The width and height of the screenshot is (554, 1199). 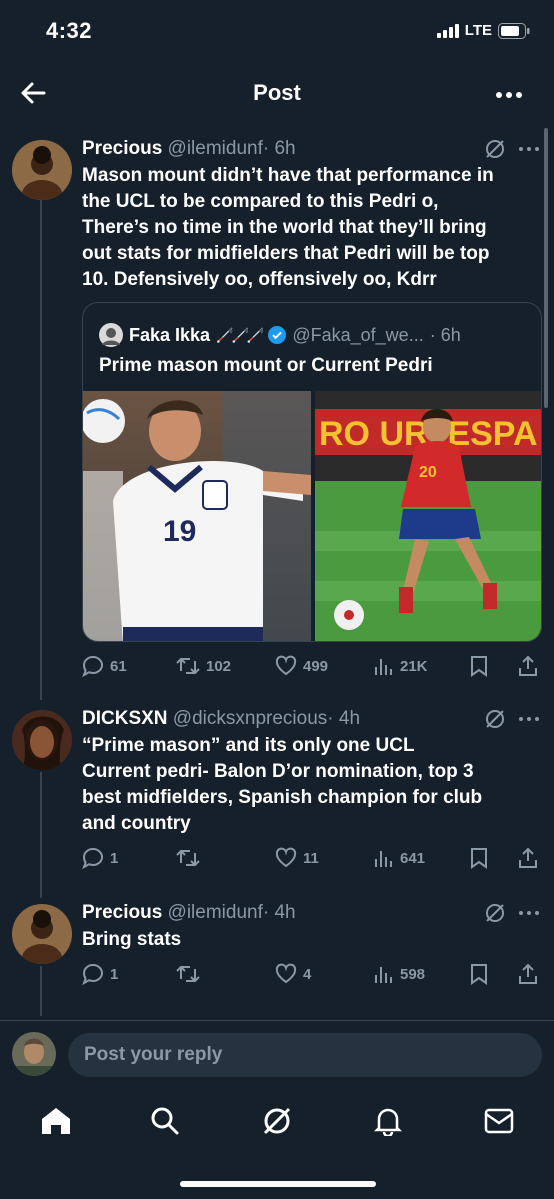 What do you see at coordinates (499, 1121) in the screenshot?
I see `nav-messages` at bounding box center [499, 1121].